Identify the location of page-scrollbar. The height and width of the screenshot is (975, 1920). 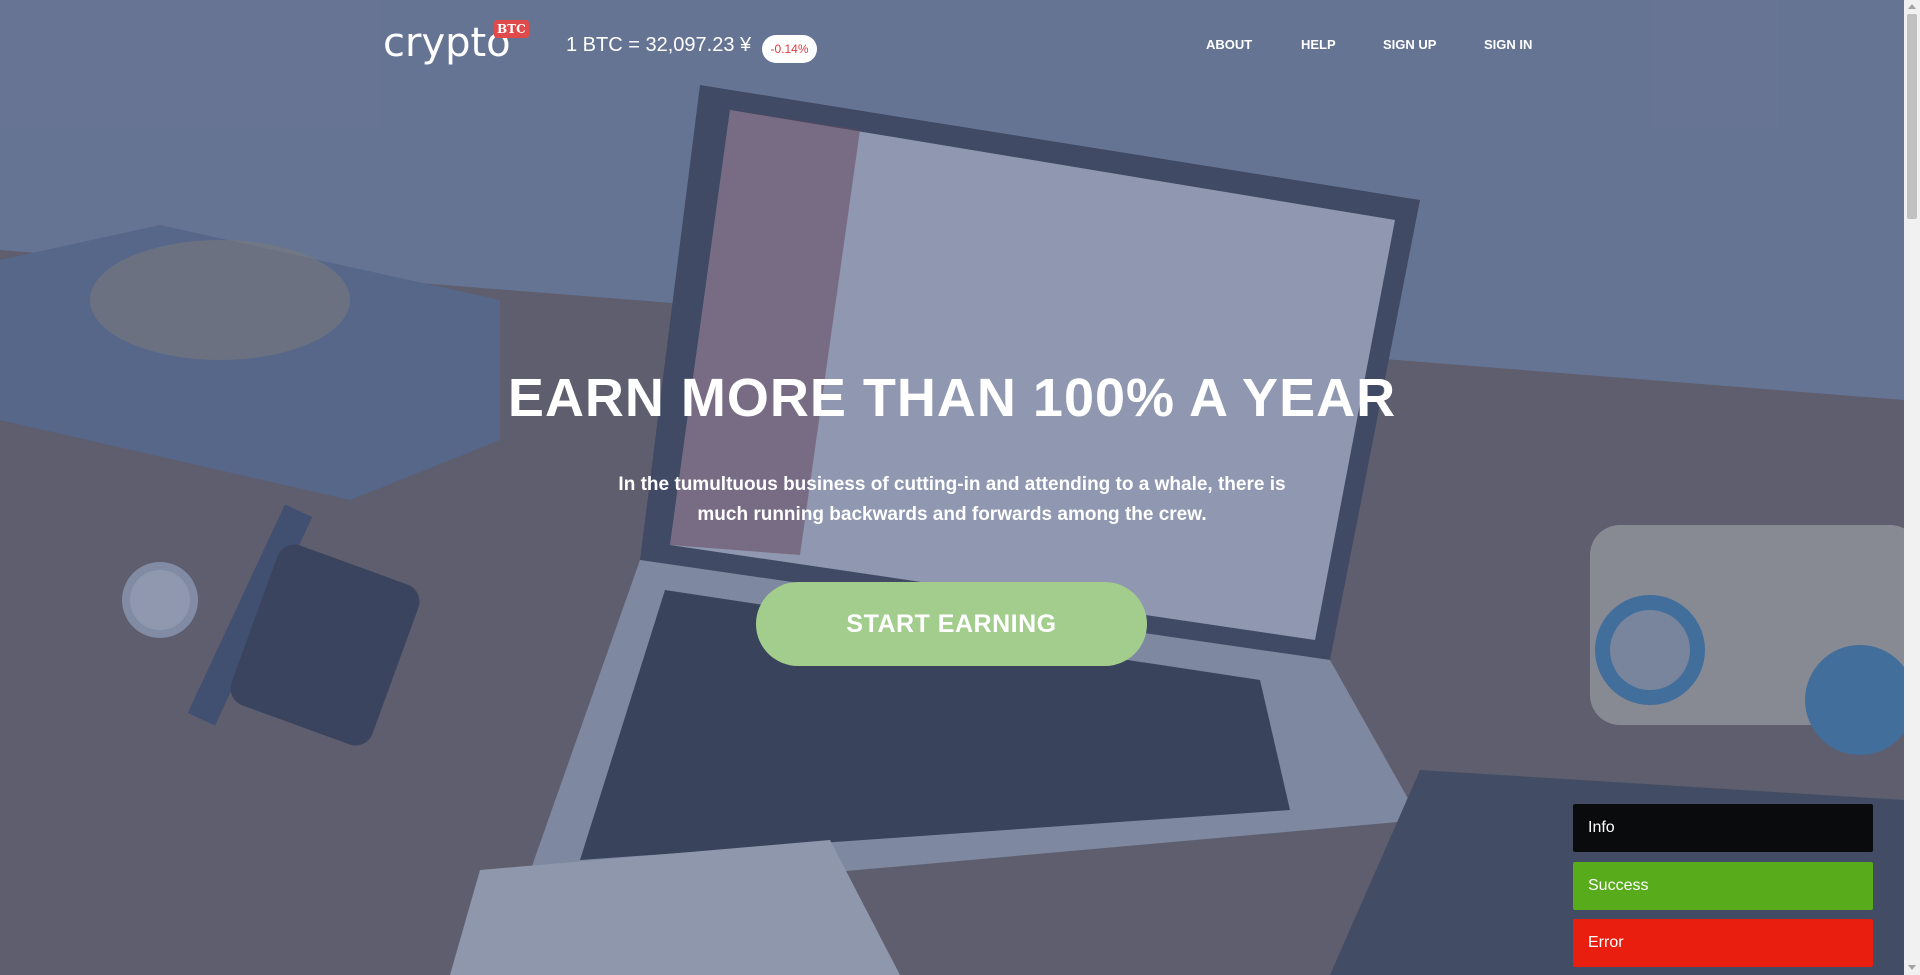
(1912, 487).